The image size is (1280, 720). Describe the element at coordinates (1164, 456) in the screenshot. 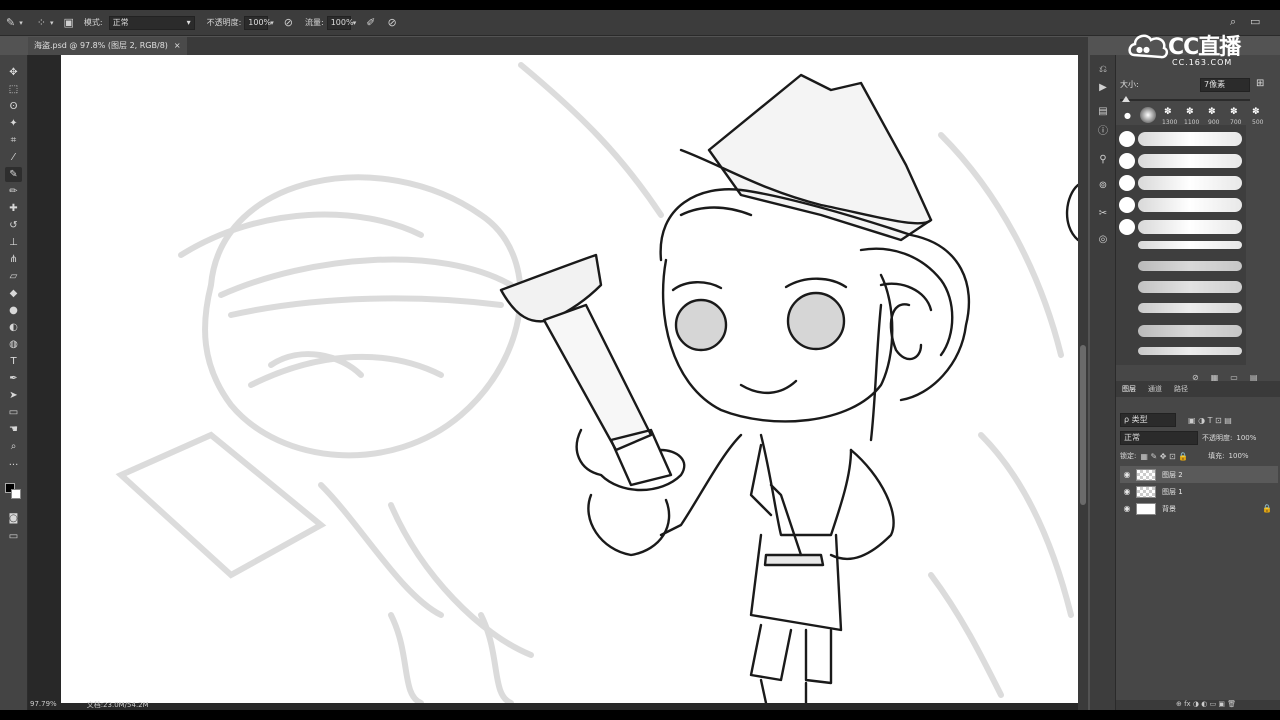

I see `lock-icons: ▦ ✎ ✥ ⊡ 🔒` at that location.